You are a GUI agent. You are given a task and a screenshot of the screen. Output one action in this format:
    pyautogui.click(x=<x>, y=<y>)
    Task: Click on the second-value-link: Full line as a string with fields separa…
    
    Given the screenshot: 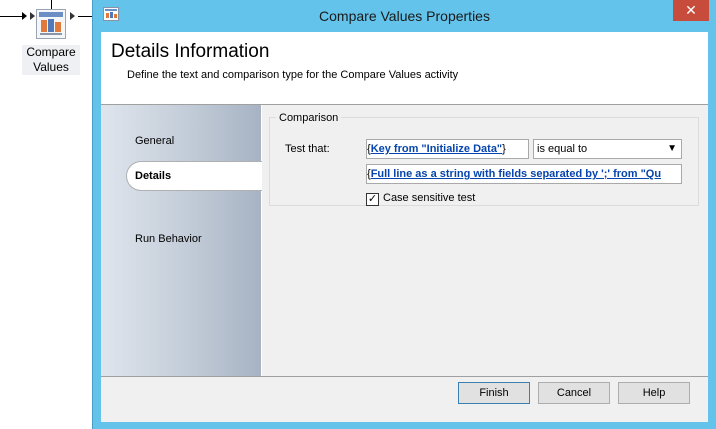 What is the action you would take?
    pyautogui.click(x=516, y=174)
    